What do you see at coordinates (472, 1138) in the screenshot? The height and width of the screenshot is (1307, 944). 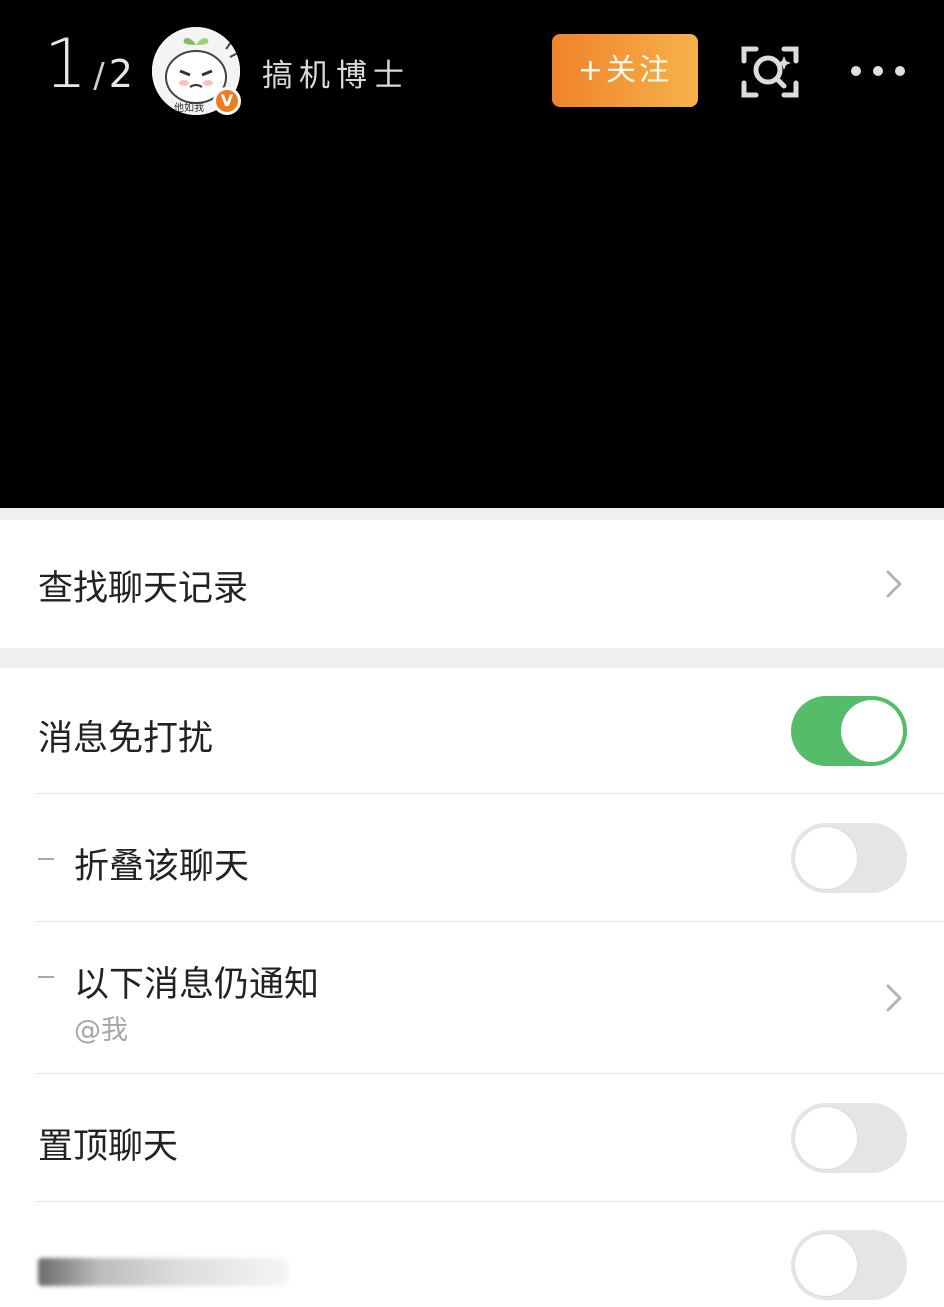 I see `pin-row: 置顶聊天` at bounding box center [472, 1138].